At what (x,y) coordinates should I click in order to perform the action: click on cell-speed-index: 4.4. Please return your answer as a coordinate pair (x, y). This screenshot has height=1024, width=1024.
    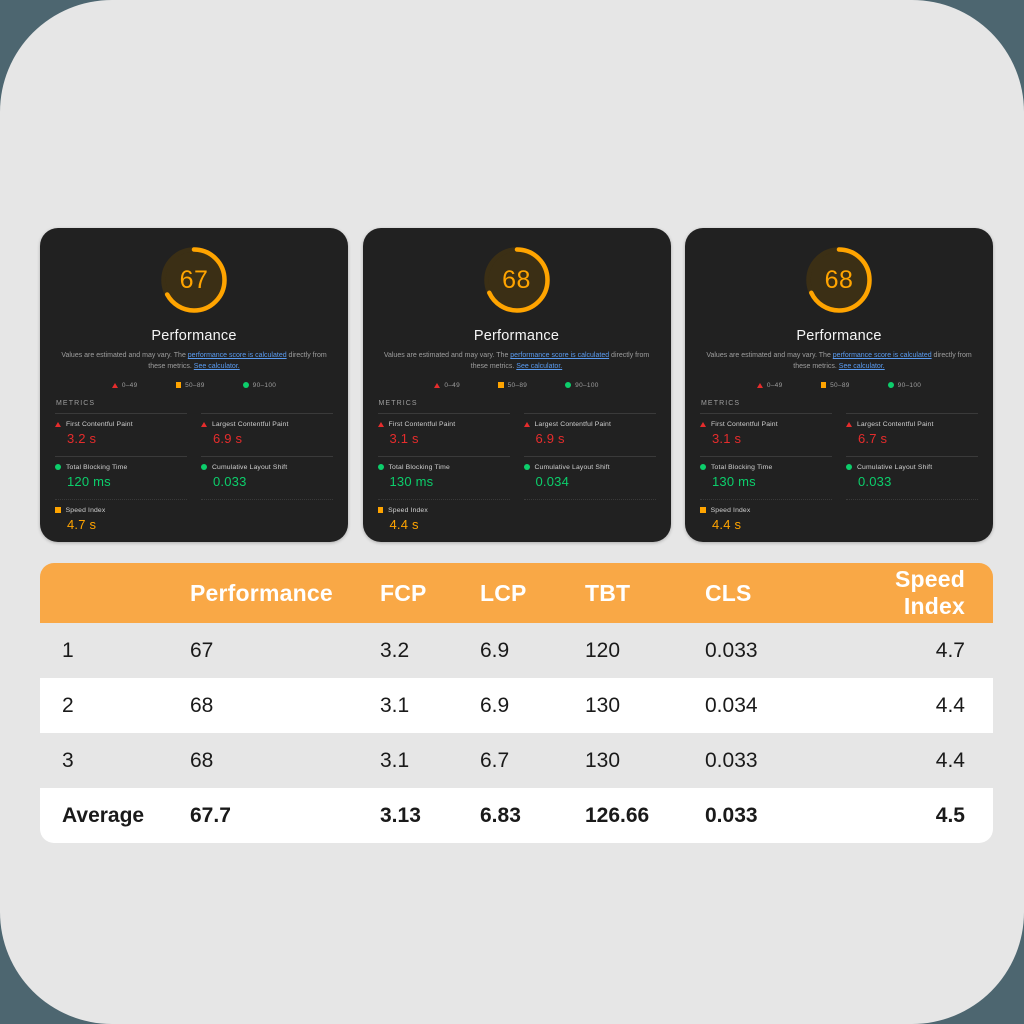
    Looking at the image, I should click on (916, 705).